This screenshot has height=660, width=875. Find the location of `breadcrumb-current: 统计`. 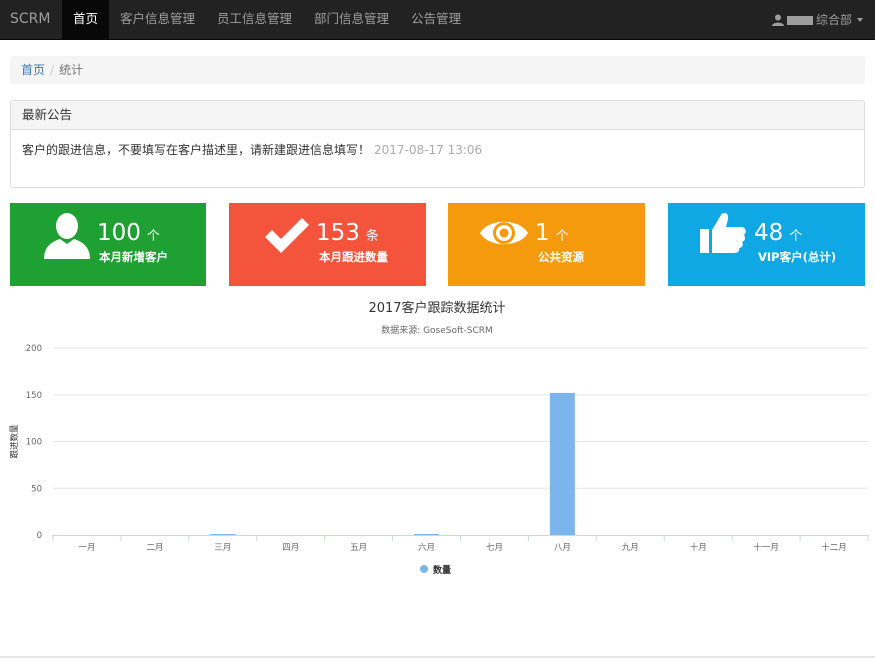

breadcrumb-current: 统计 is located at coordinates (71, 70).